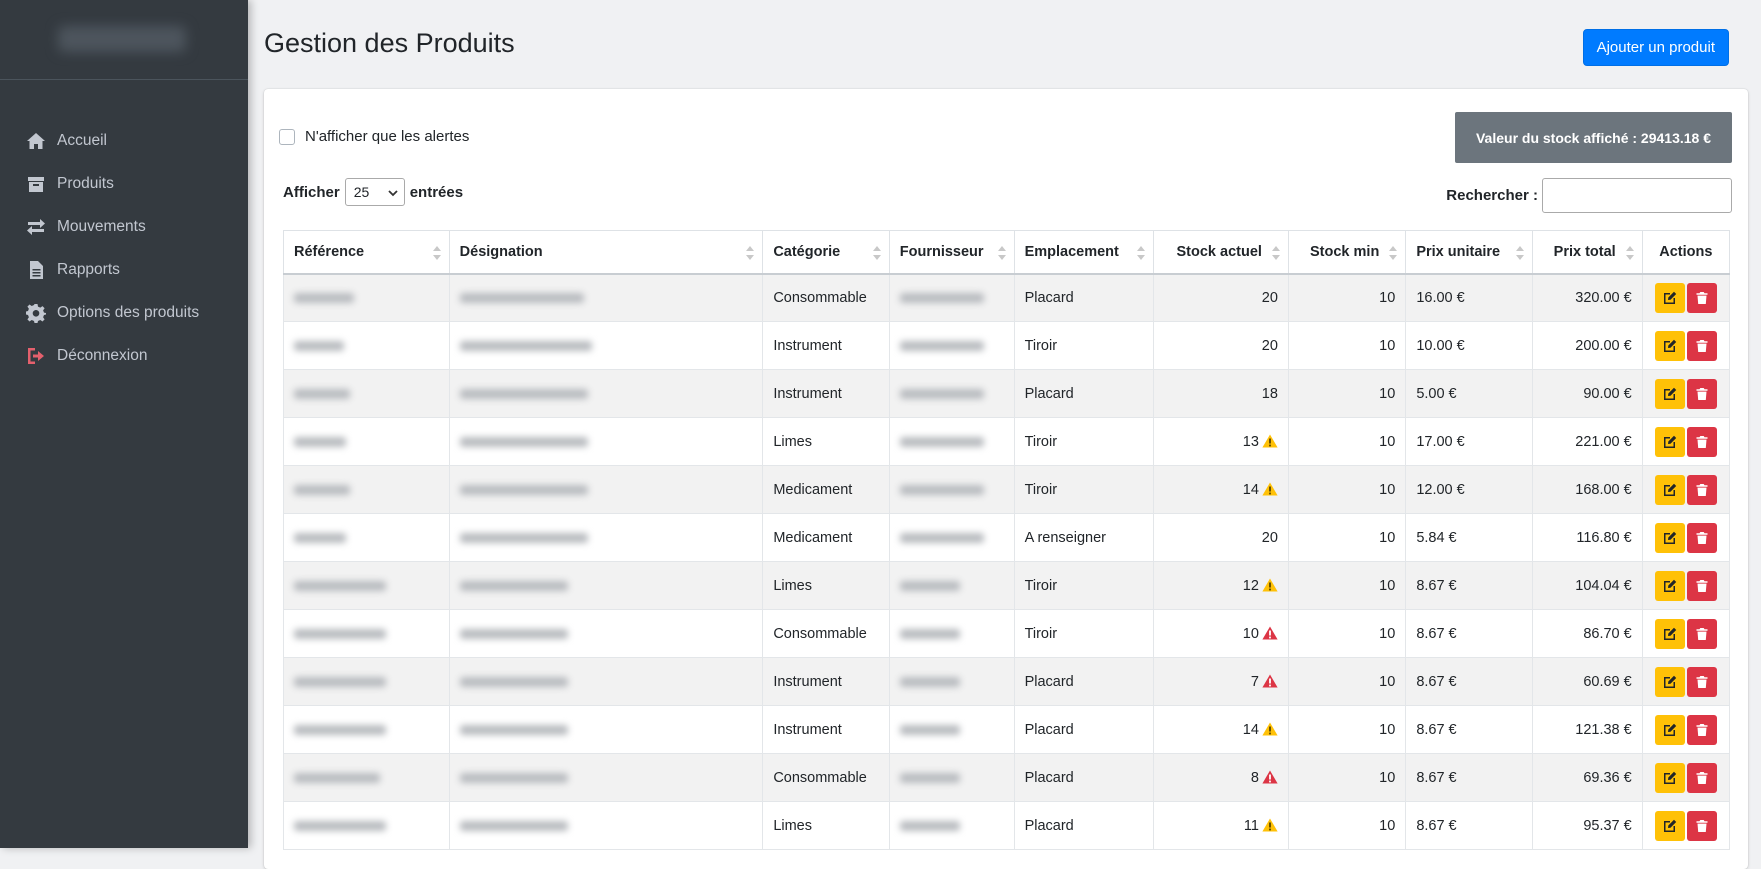 The width and height of the screenshot is (1761, 869). What do you see at coordinates (374, 136) in the screenshot?
I see `alerts-only-filter: N'afficher que les alertes` at bounding box center [374, 136].